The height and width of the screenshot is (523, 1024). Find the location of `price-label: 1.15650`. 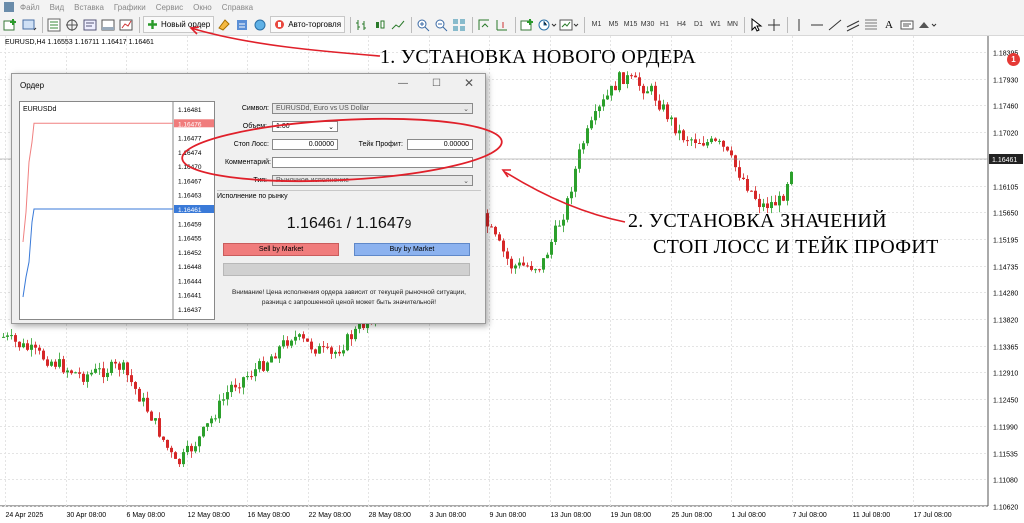

price-label: 1.15650 is located at coordinates (1005, 214).